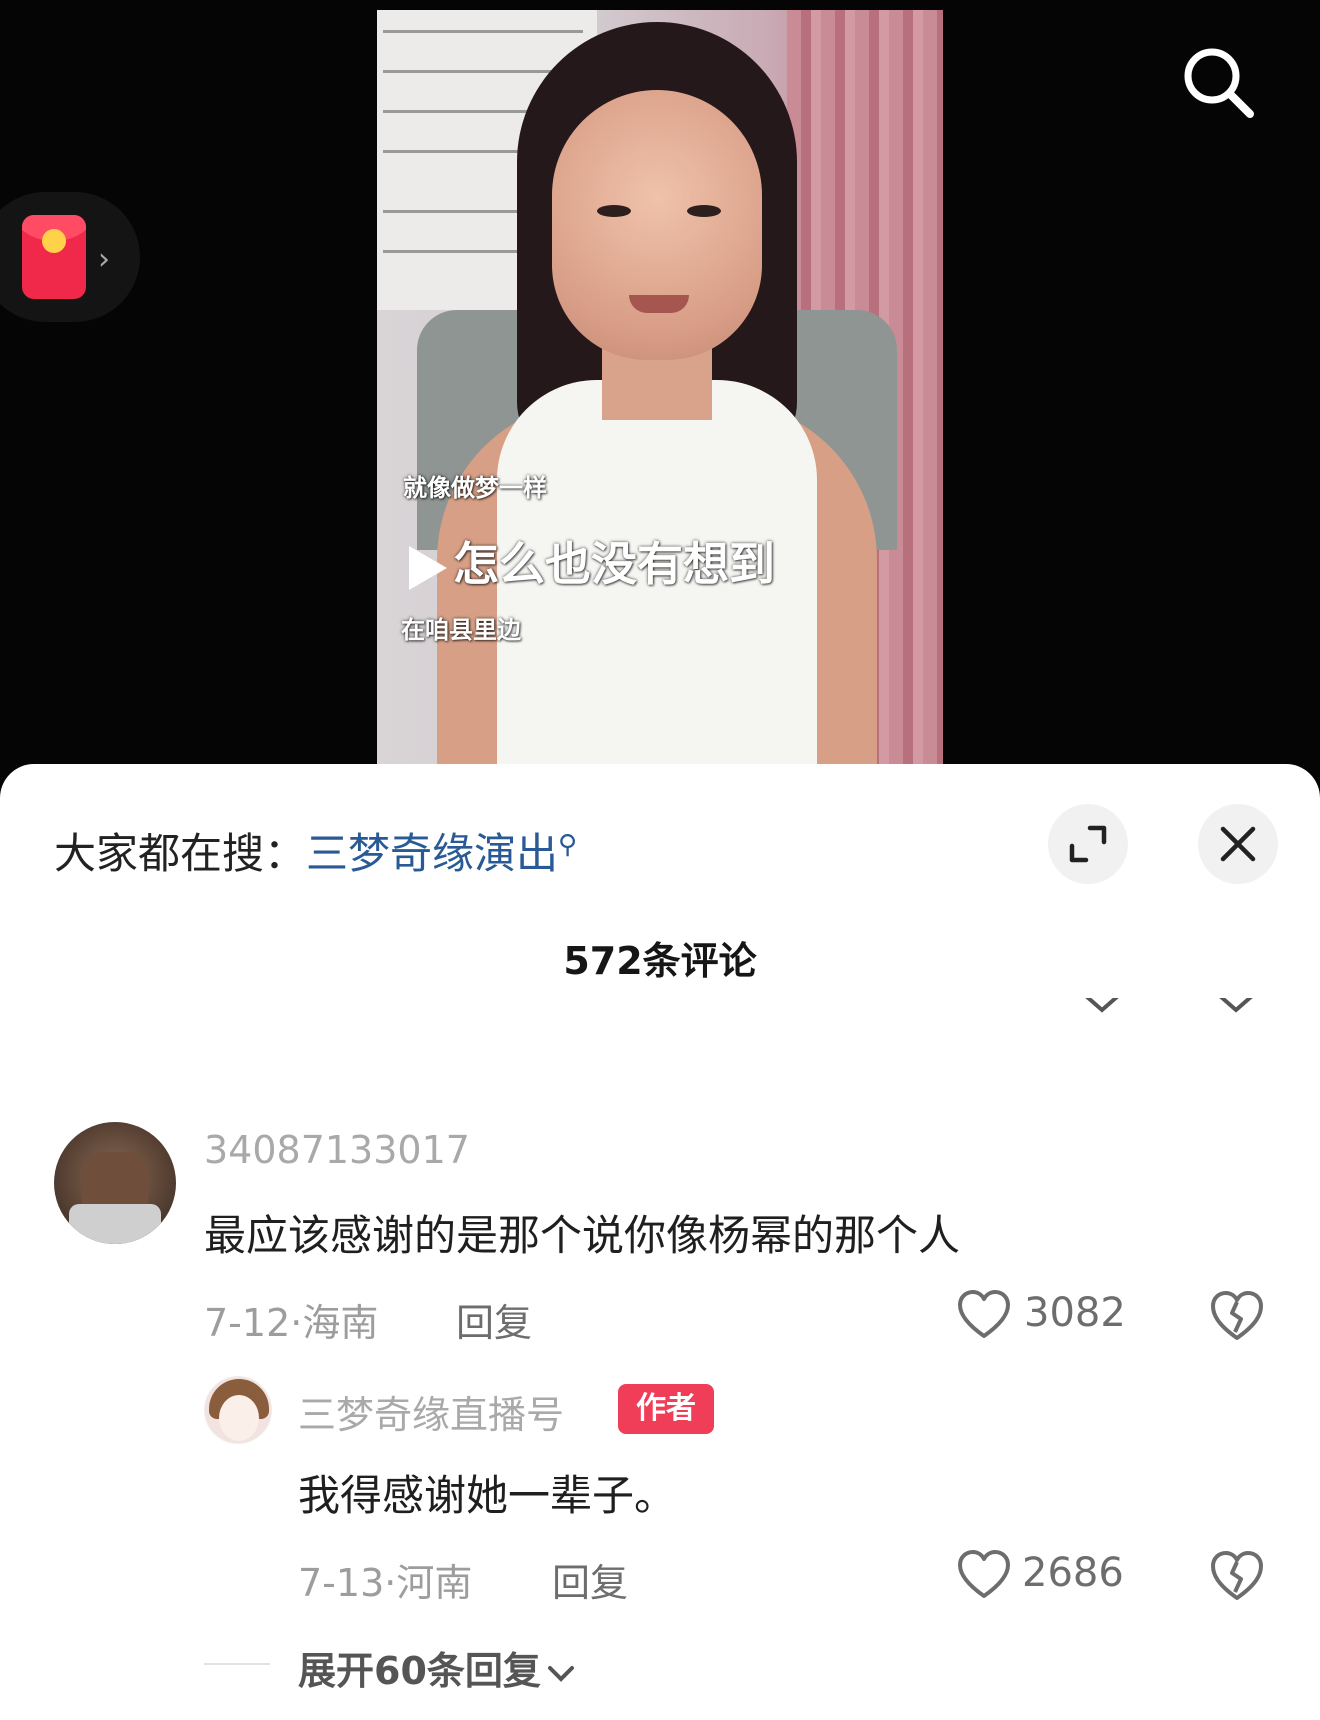  What do you see at coordinates (660, 1011) in the screenshot?
I see `previous-comment-clipped` at bounding box center [660, 1011].